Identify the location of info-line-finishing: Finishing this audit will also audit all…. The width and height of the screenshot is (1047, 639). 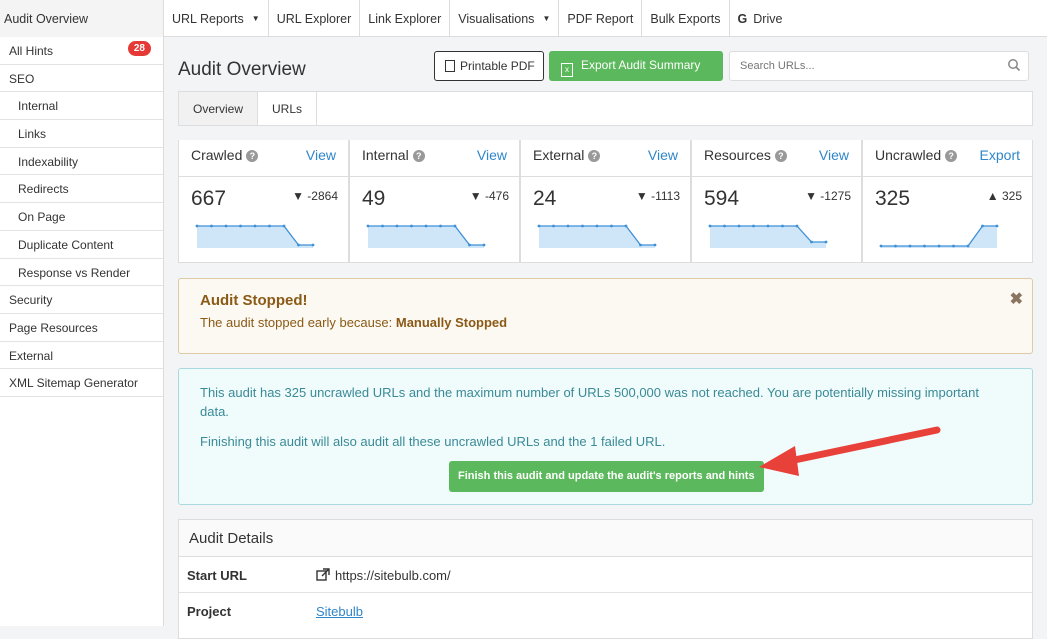
(433, 441).